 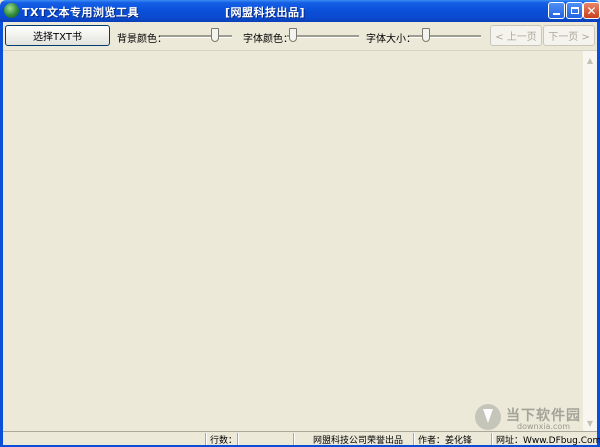 I want to click on watermark-sub: downxia.com, so click(x=544, y=426).